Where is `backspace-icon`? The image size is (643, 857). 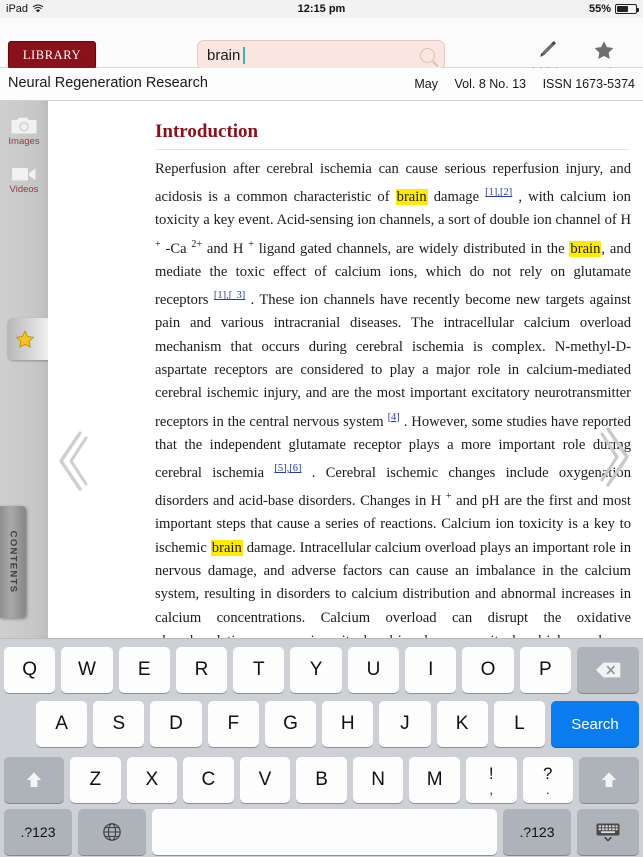
backspace-icon is located at coordinates (608, 669).